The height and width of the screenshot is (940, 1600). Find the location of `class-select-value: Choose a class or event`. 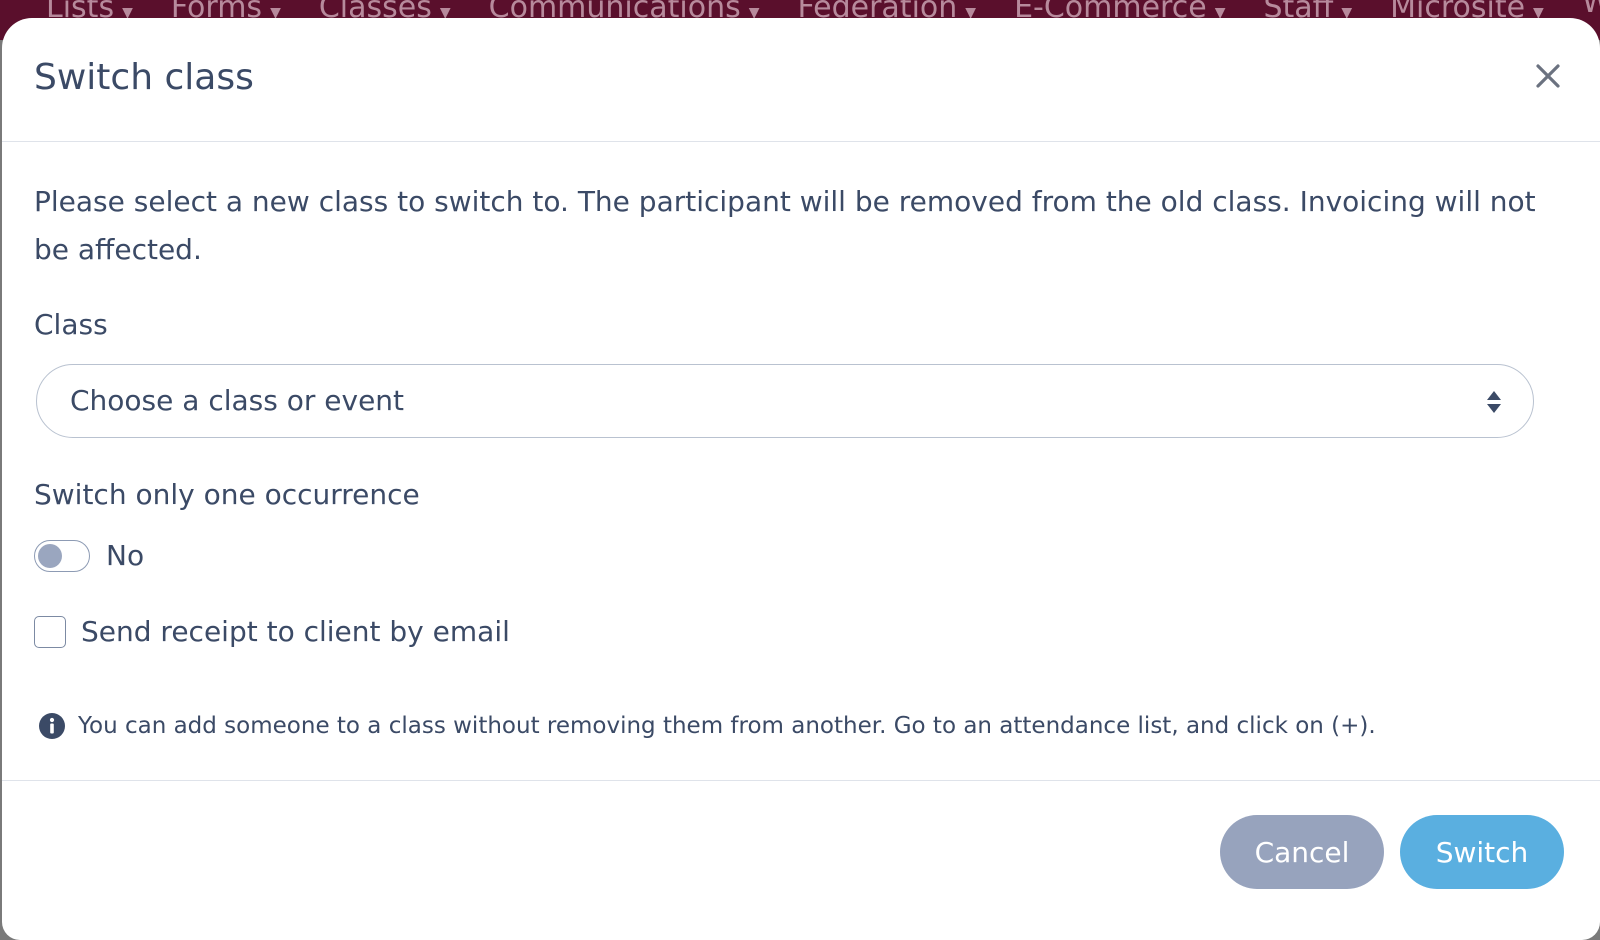

class-select-value: Choose a class or event is located at coordinates (237, 400).